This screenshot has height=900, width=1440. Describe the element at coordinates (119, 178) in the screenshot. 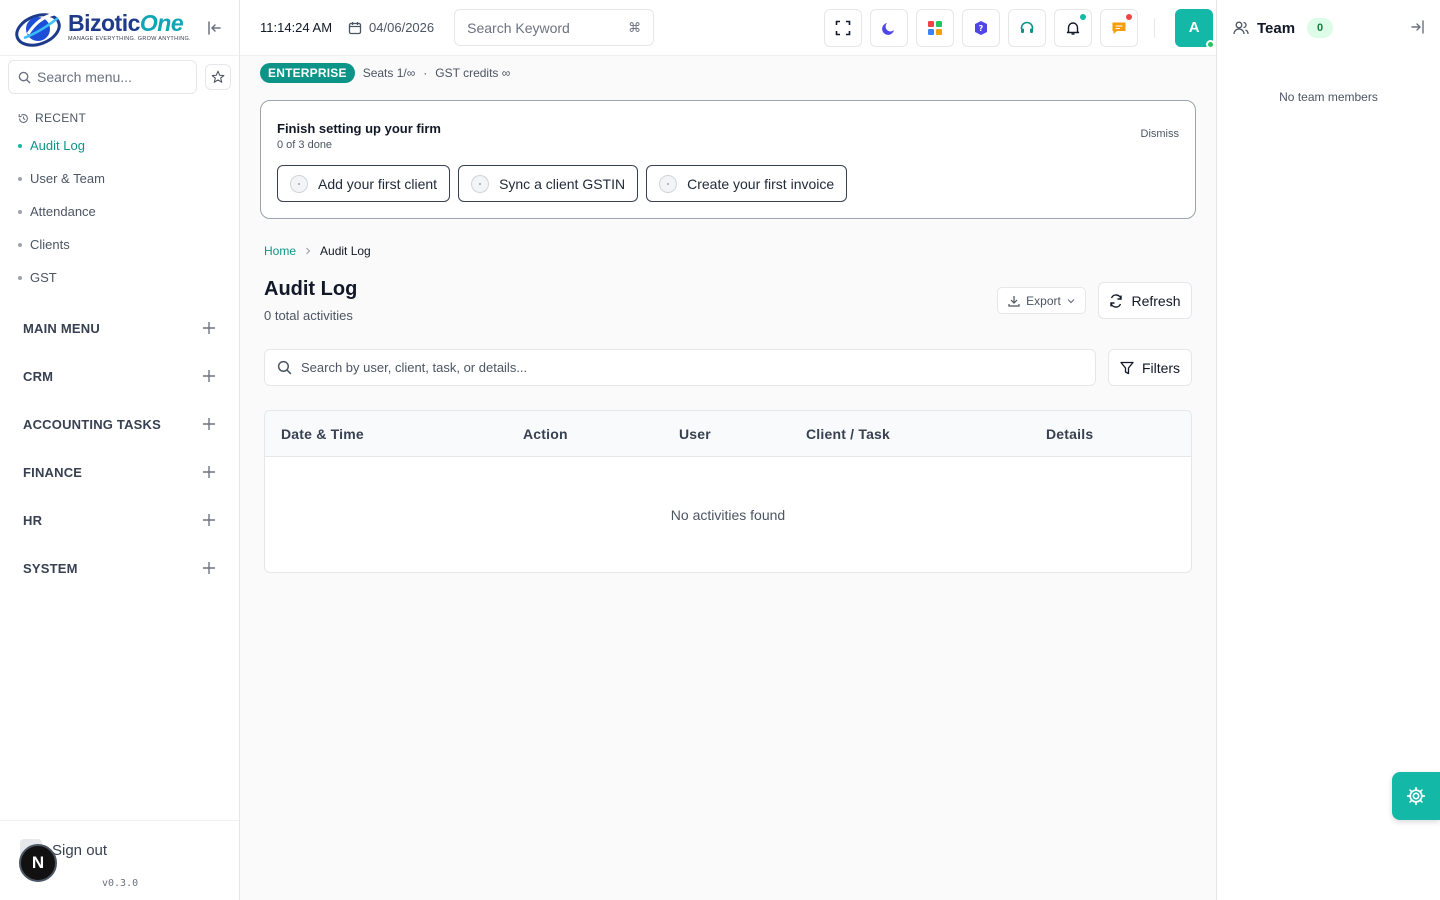

I see `recent-item-user-team: User & Team` at that location.